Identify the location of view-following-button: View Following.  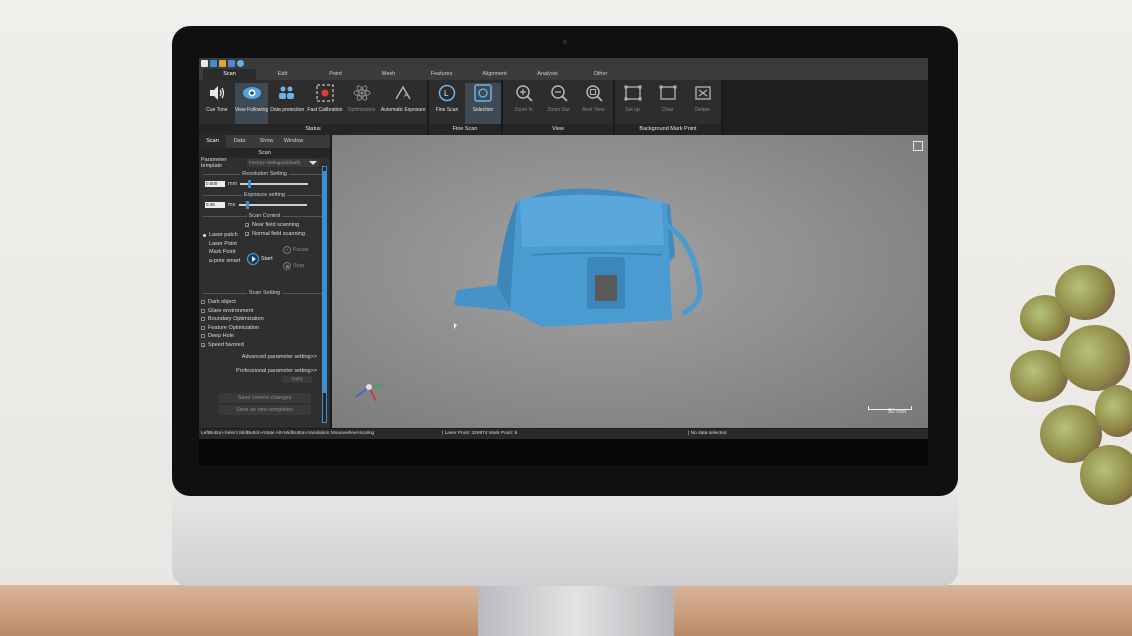
(251, 103).